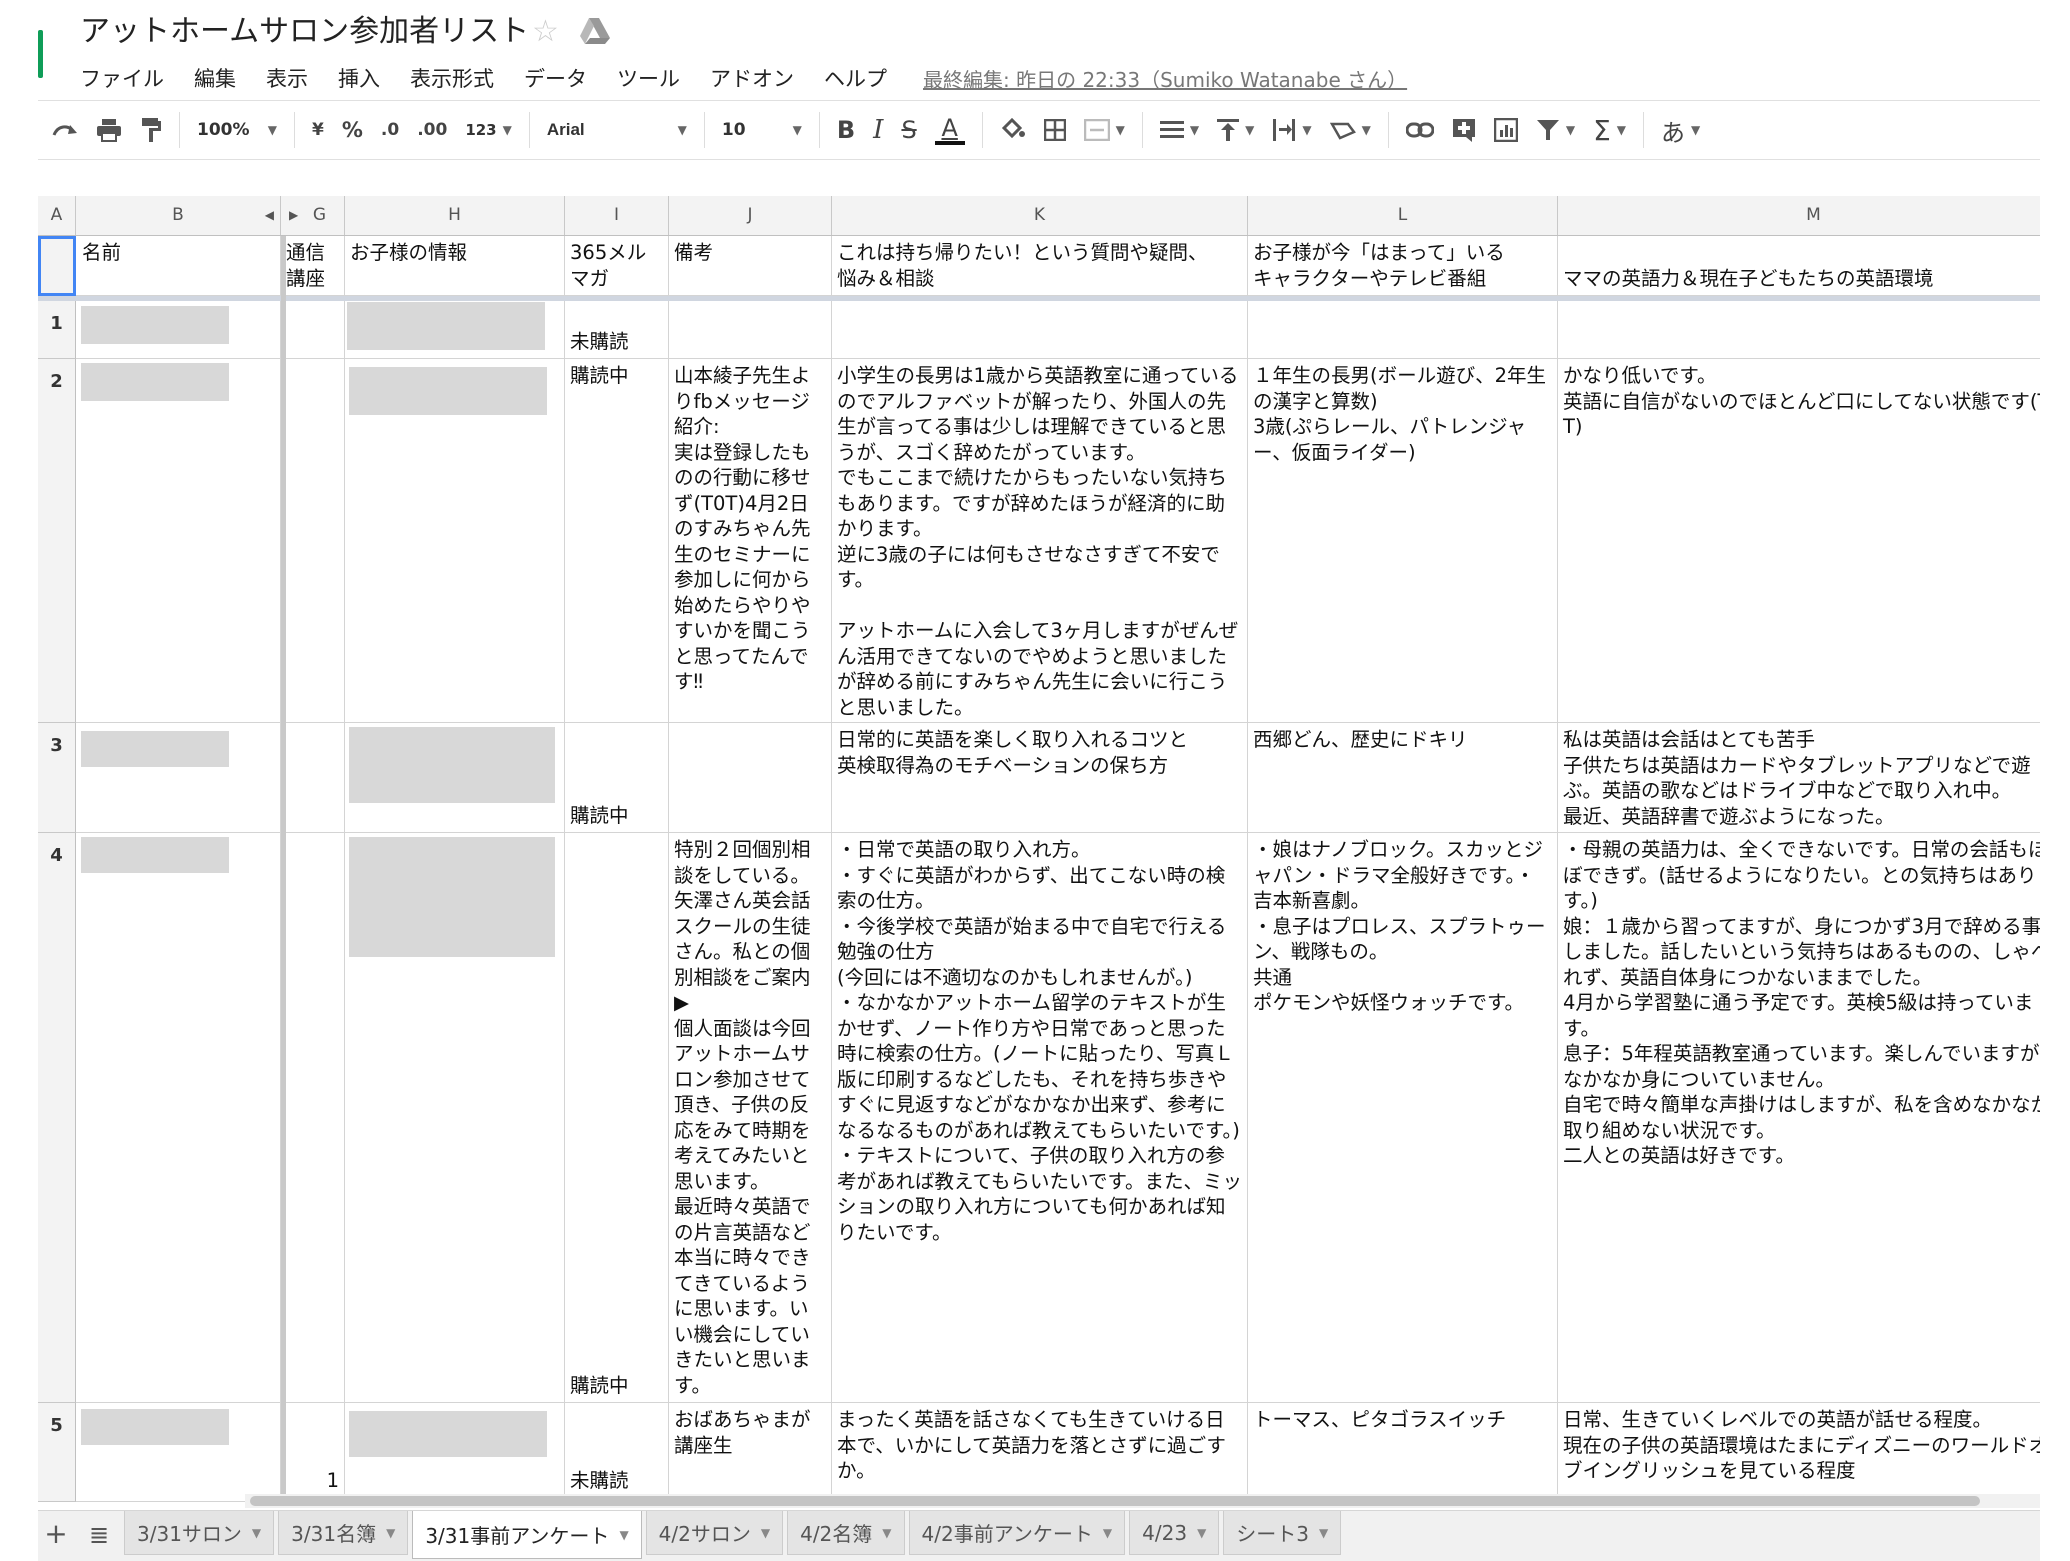 The height and width of the screenshot is (1561, 2070). Describe the element at coordinates (56, 1535) in the screenshot. I see `plus-icon: +` at that location.